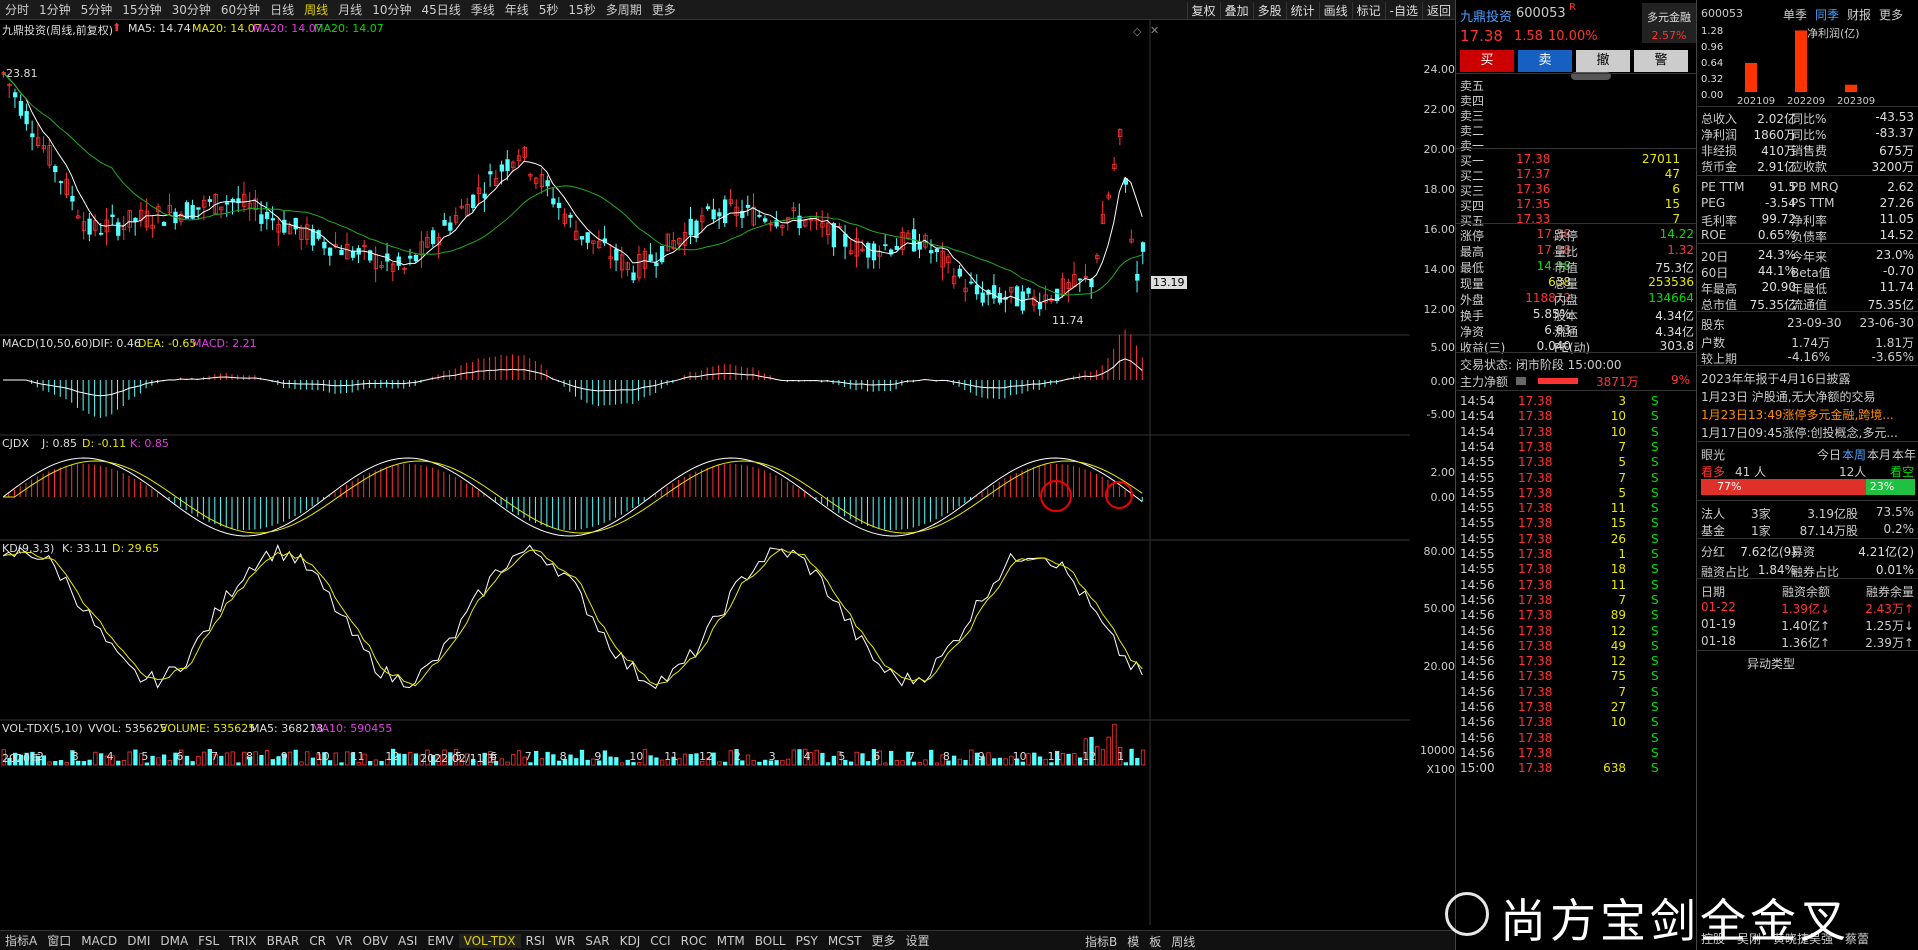  What do you see at coordinates (1891, 15) in the screenshot?
I see `fin-tab: 更多` at bounding box center [1891, 15].